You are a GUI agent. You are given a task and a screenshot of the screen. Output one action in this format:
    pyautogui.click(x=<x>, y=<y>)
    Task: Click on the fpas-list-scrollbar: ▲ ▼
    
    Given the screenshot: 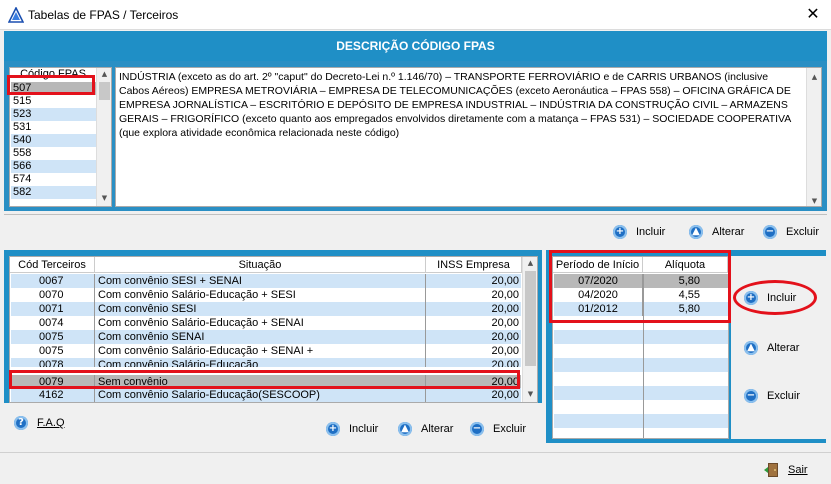 What is the action you would take?
    pyautogui.click(x=103, y=137)
    